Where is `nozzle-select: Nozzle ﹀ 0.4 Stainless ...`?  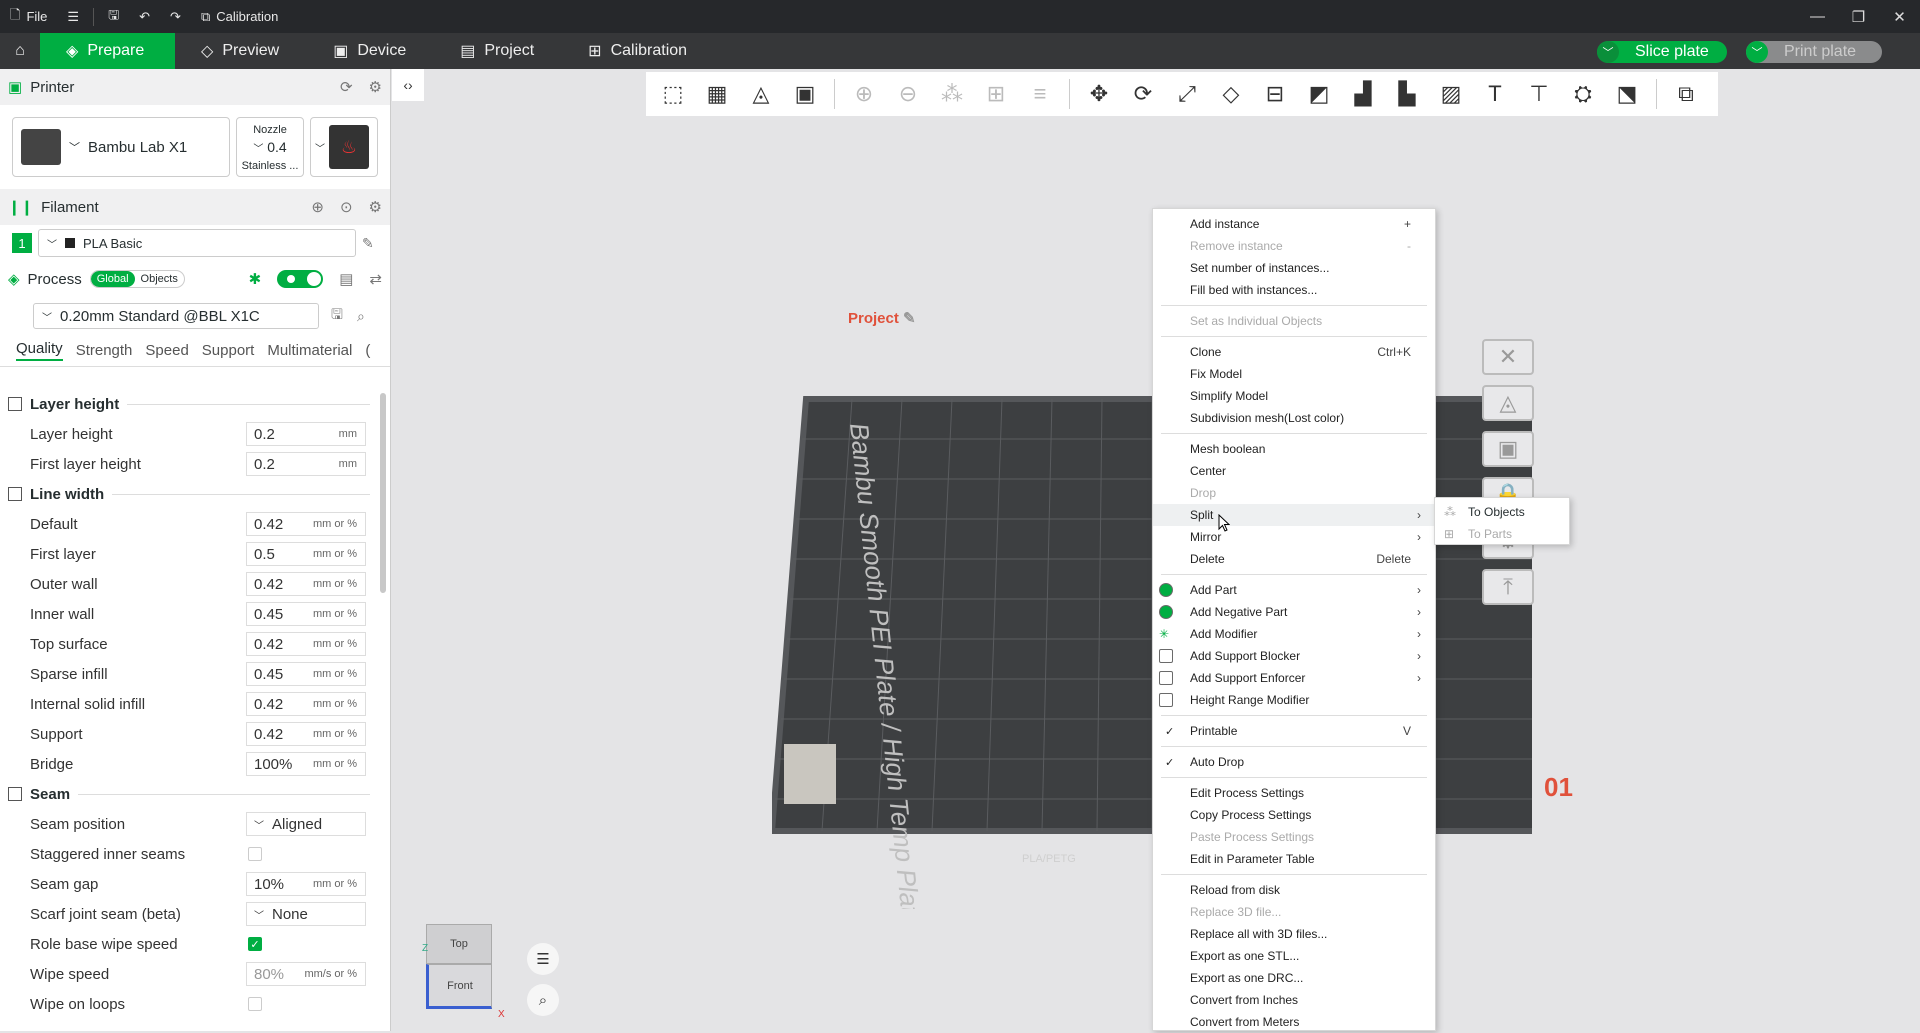
nozzle-select: Nozzle ﹀ 0.4 Stainless ... is located at coordinates (270, 147).